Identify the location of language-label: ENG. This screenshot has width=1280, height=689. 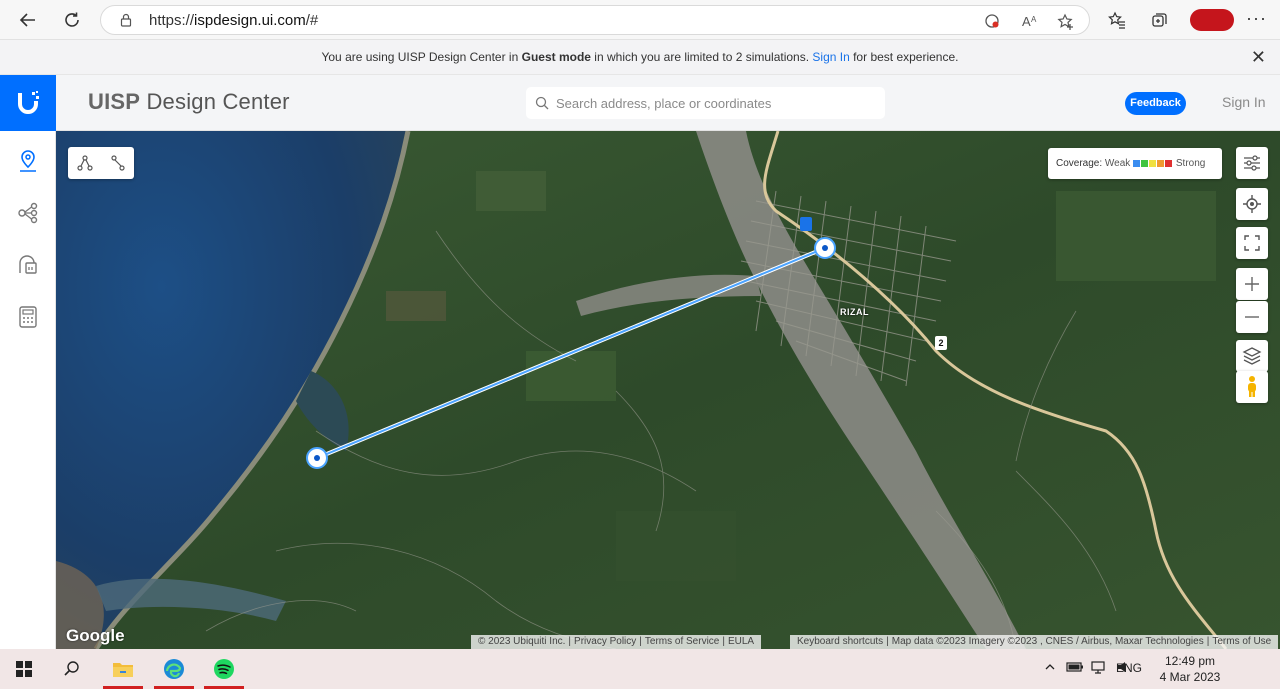
(1129, 668).